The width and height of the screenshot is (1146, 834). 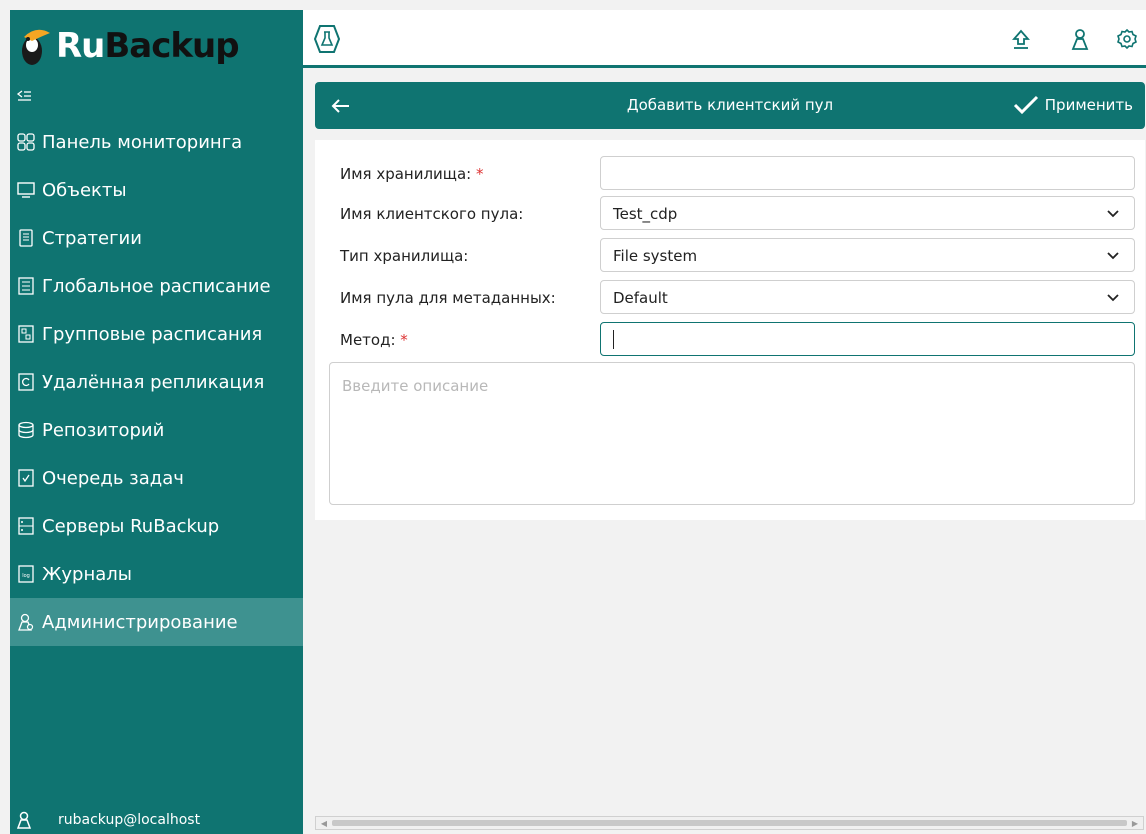 I want to click on sidebar-item-label: Групповые расписания, so click(x=152, y=334).